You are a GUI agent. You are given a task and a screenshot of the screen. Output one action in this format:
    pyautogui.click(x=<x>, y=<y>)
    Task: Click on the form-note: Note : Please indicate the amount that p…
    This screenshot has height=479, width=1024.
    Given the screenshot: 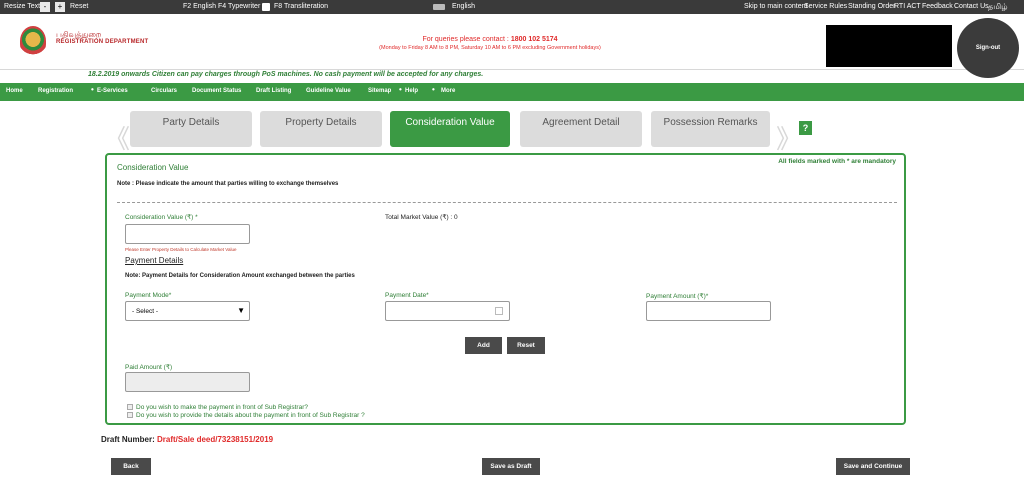 What is the action you would take?
    pyautogui.click(x=228, y=184)
    